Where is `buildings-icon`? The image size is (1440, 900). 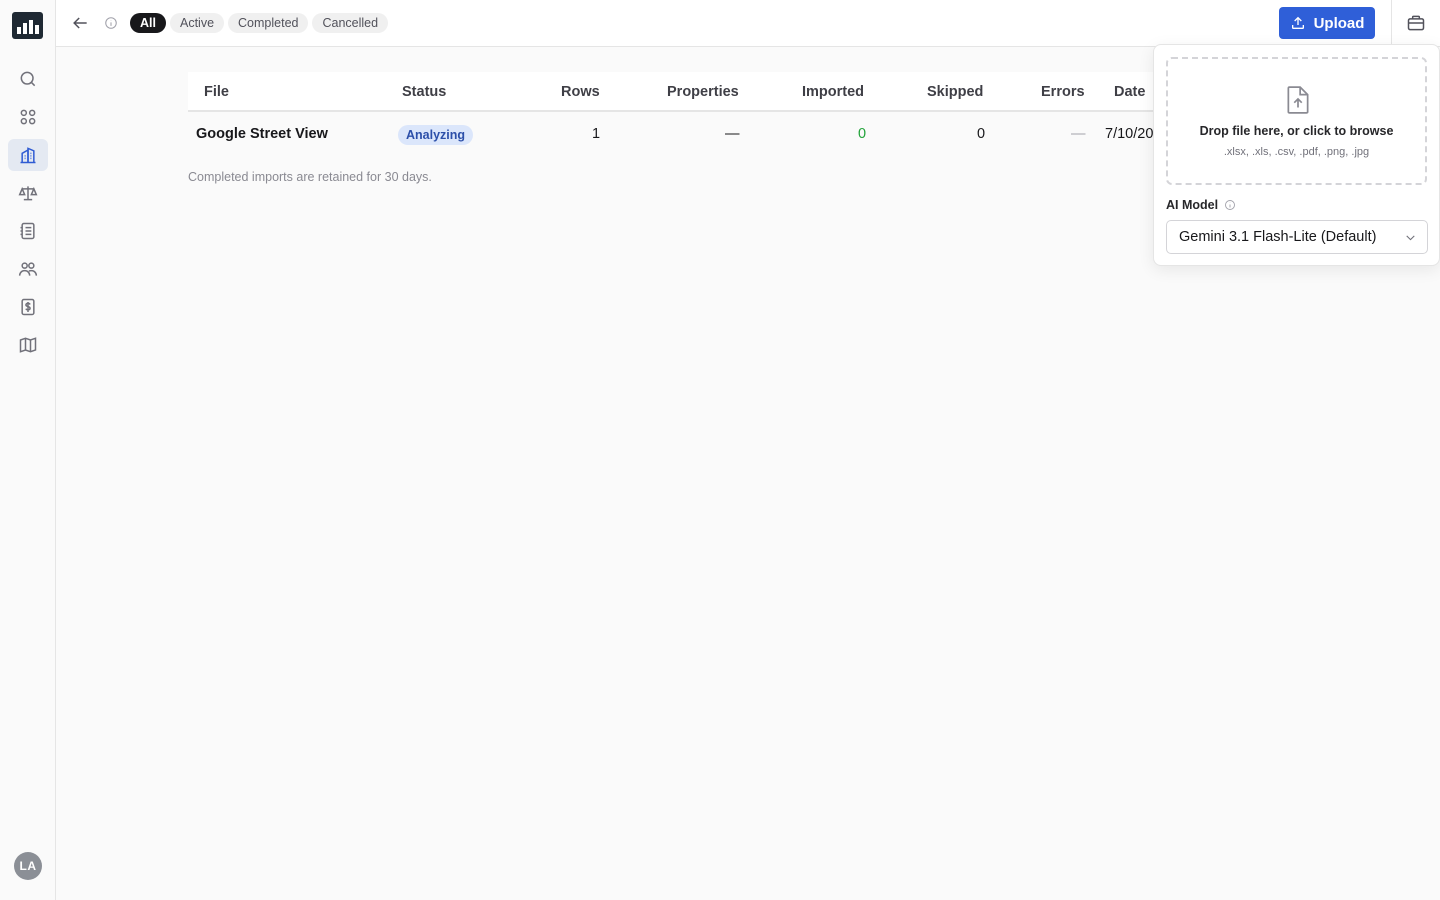
buildings-icon is located at coordinates (27, 155).